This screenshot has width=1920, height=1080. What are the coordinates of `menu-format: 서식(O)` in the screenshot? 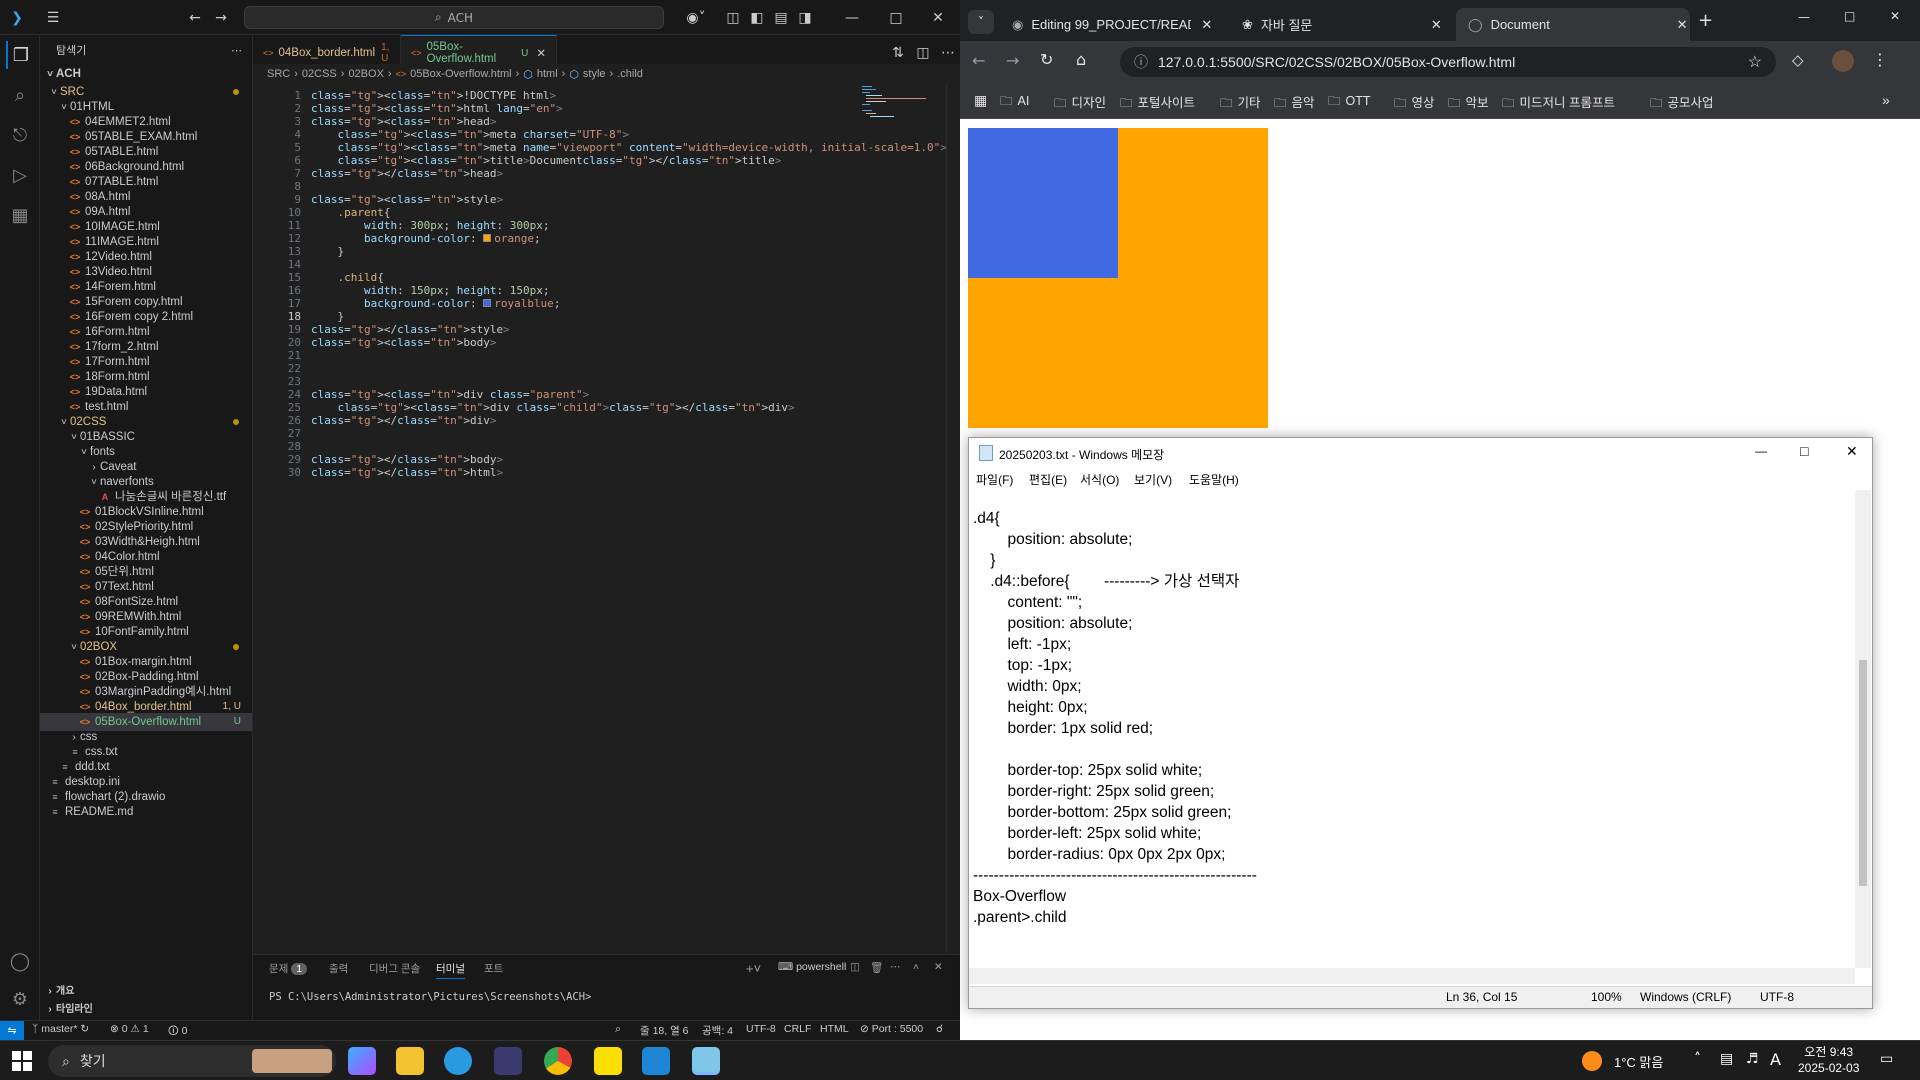 It's located at (1099, 479).